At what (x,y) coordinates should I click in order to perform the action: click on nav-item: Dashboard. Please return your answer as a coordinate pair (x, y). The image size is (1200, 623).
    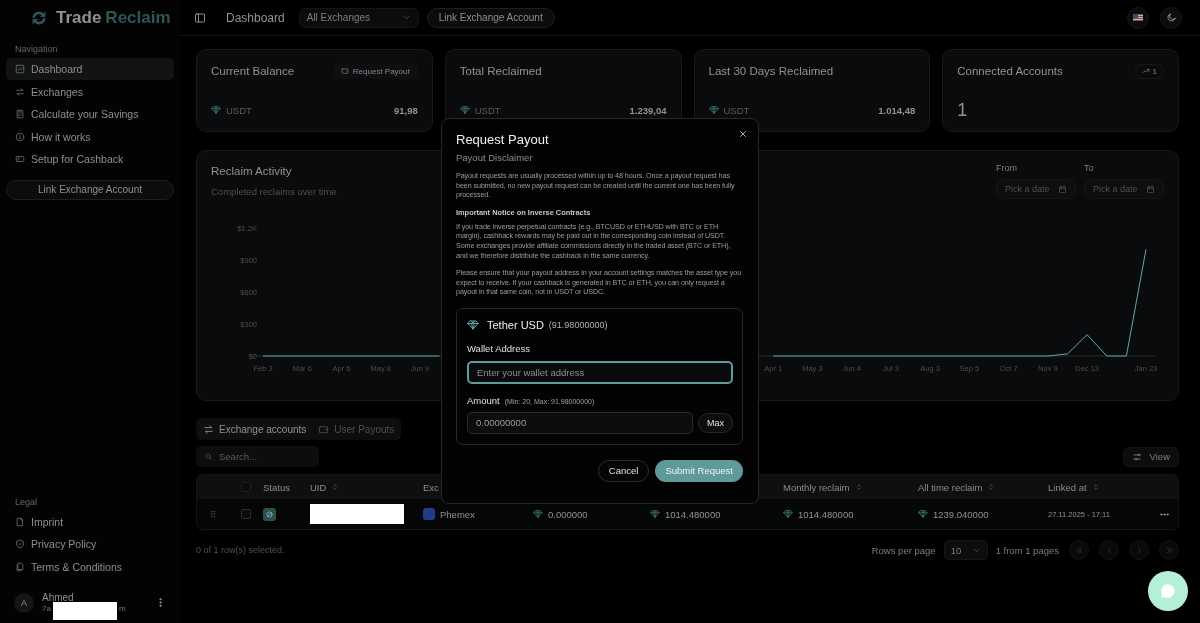
    Looking at the image, I should click on (90, 69).